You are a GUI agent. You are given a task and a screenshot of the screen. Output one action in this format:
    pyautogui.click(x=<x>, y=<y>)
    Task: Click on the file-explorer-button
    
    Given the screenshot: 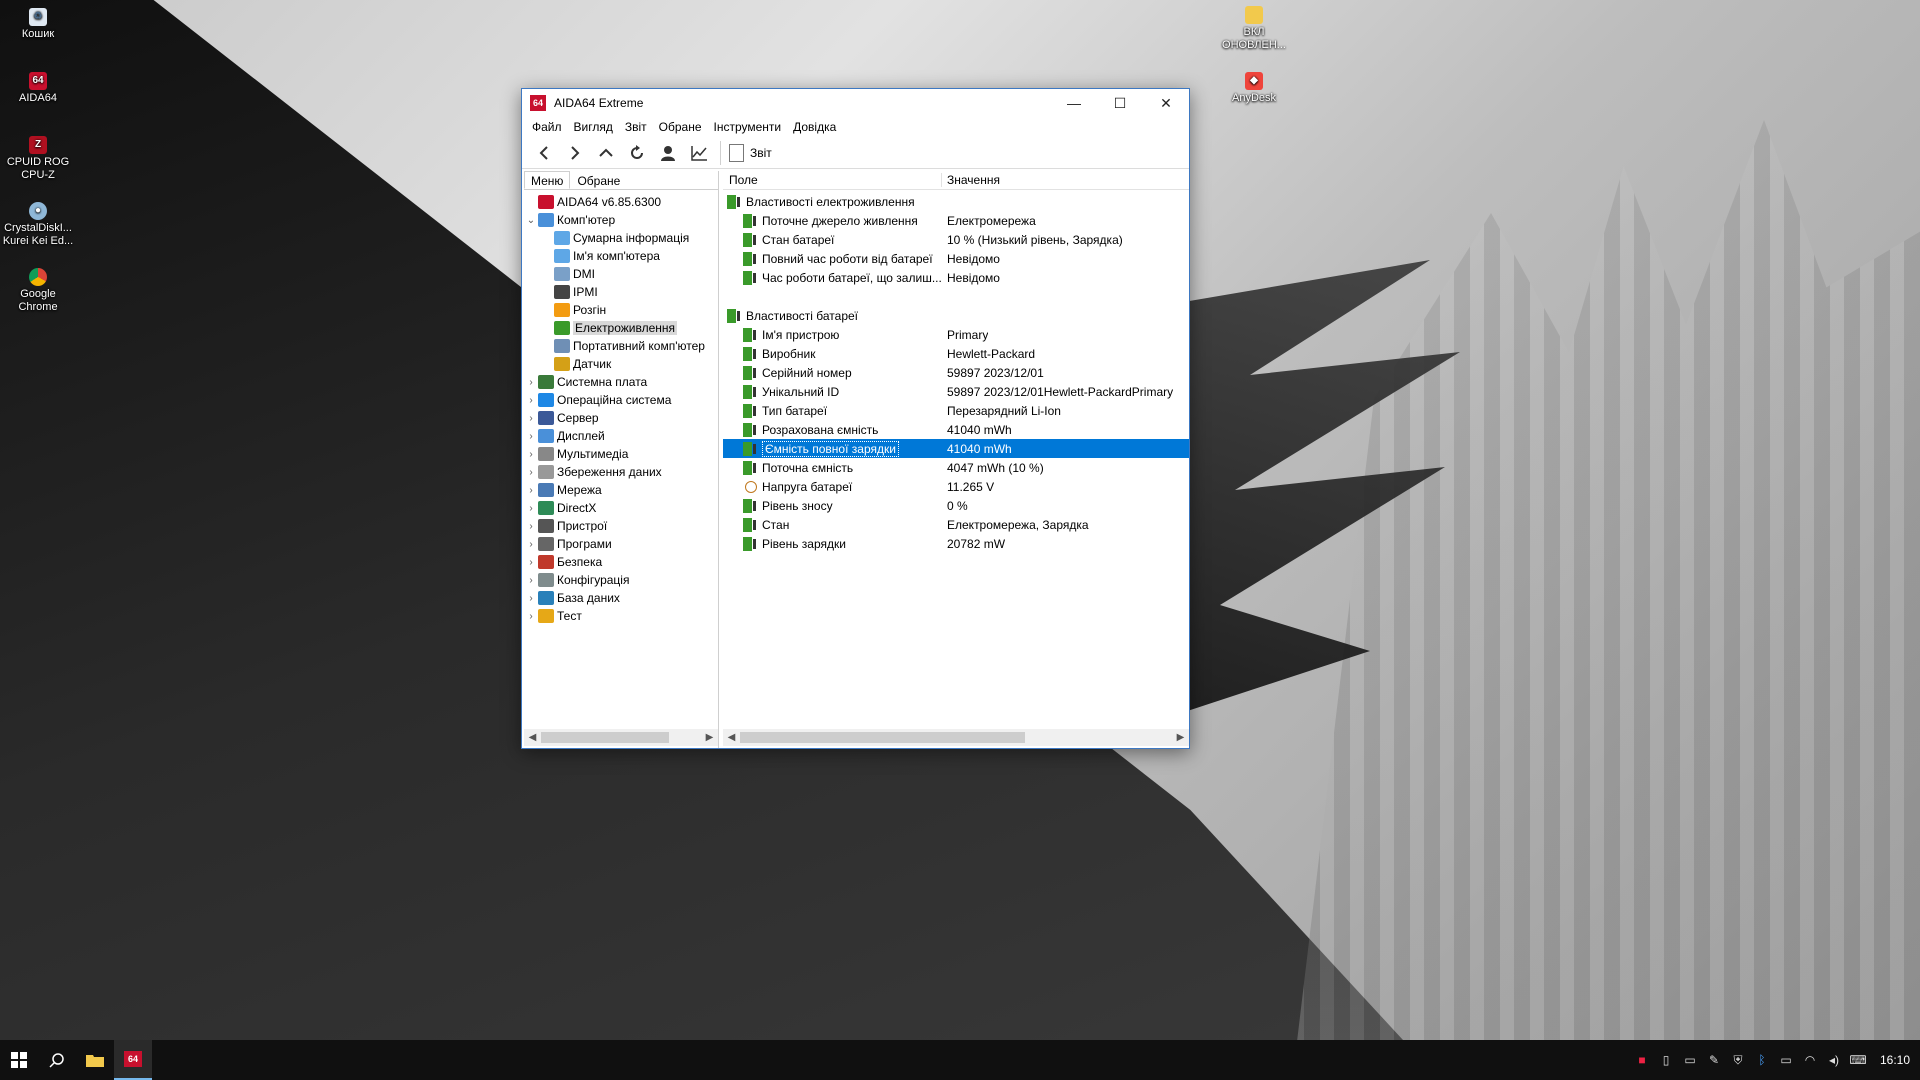 What is the action you would take?
    pyautogui.click(x=95, y=1060)
    